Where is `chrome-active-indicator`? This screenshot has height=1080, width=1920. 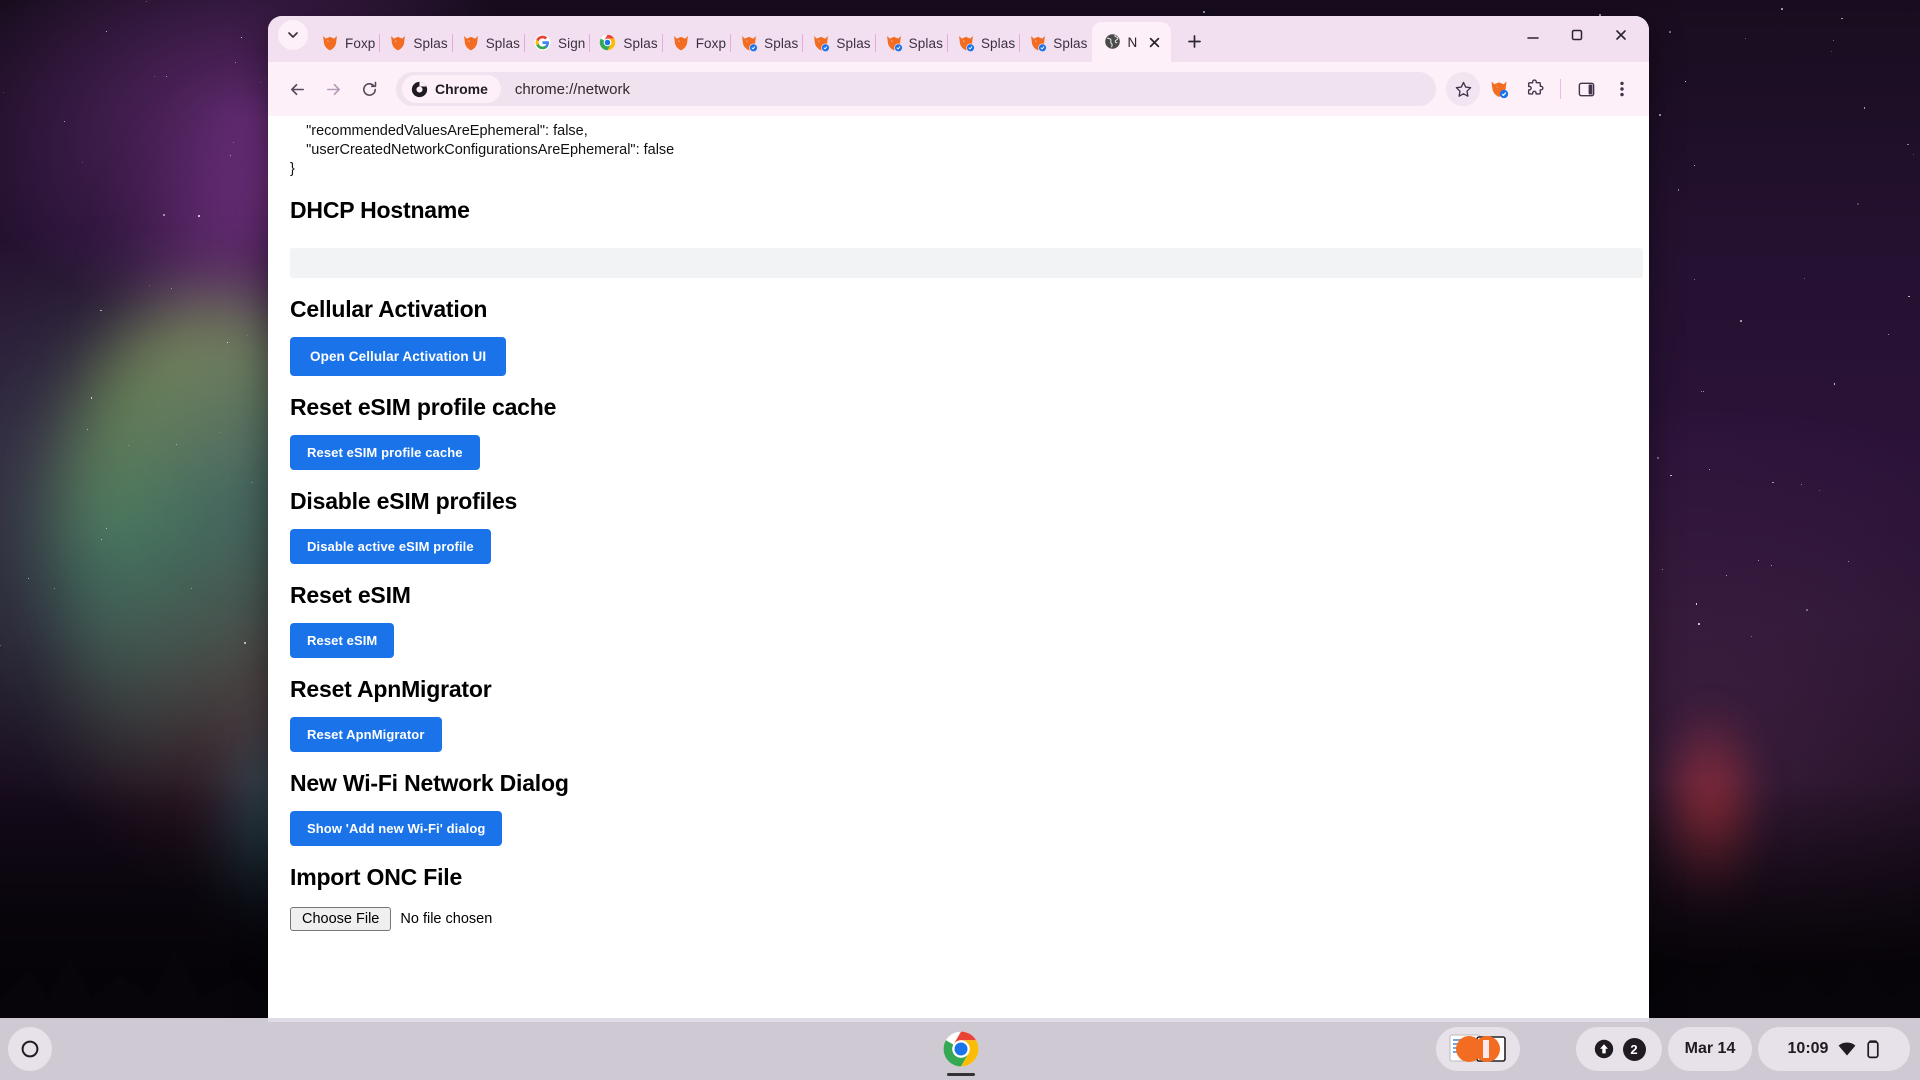
chrome-active-indicator is located at coordinates (961, 1074).